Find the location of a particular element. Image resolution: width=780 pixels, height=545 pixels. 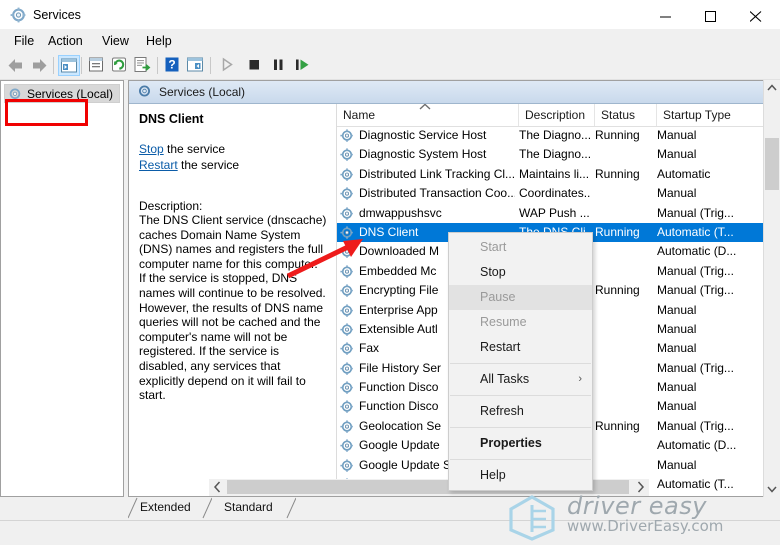

menu-item-resume: Resume is located at coordinates (520, 322).